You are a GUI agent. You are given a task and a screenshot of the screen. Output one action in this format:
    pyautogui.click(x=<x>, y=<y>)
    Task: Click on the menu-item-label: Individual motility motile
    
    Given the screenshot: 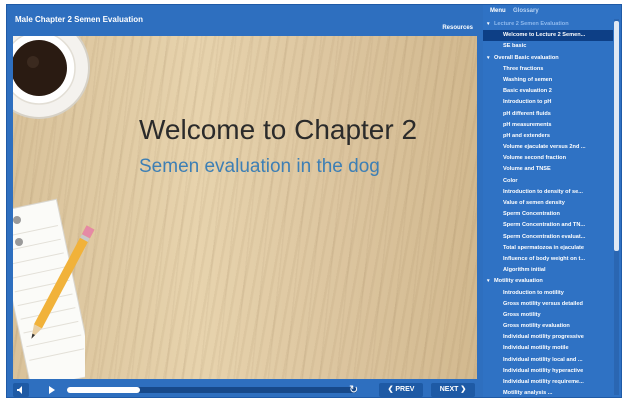 What is the action you would take?
    pyautogui.click(x=536, y=348)
    